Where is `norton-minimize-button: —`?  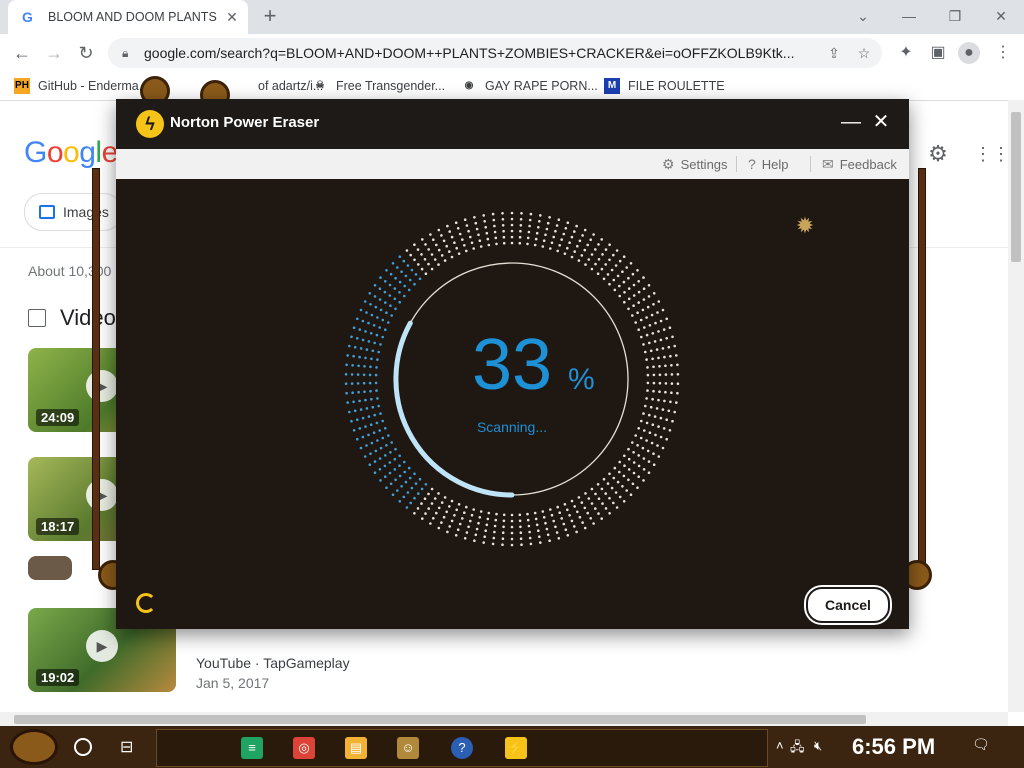
norton-minimize-button: — is located at coordinates (851, 122).